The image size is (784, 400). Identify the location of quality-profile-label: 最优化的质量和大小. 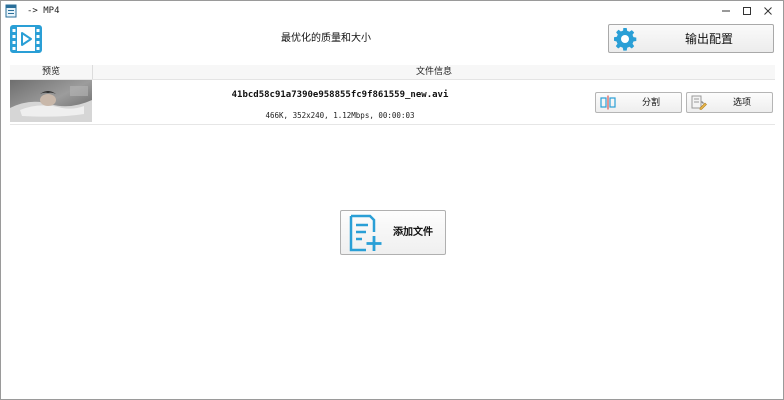
(326, 39).